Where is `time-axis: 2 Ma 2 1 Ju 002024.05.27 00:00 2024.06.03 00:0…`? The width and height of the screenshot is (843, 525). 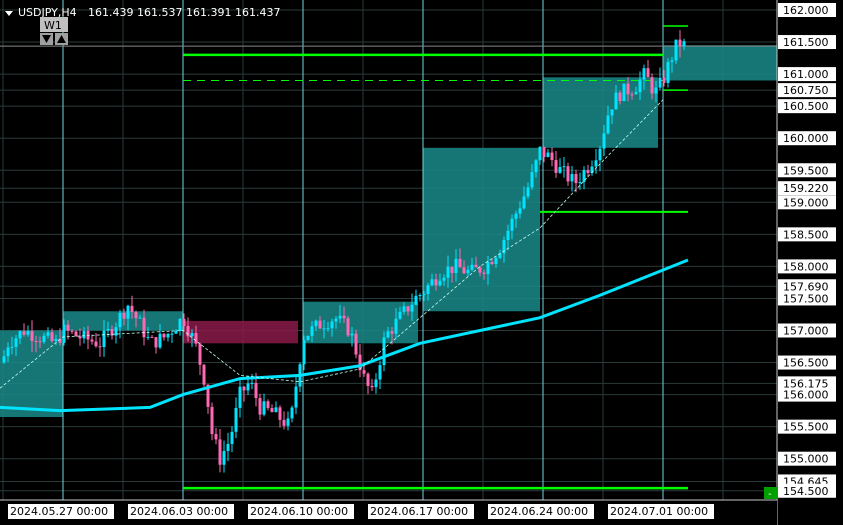
time-axis: 2 Ma 2 1 Ju 002024.05.27 00:00 2024.06.03 00:0… is located at coordinates (388, 512).